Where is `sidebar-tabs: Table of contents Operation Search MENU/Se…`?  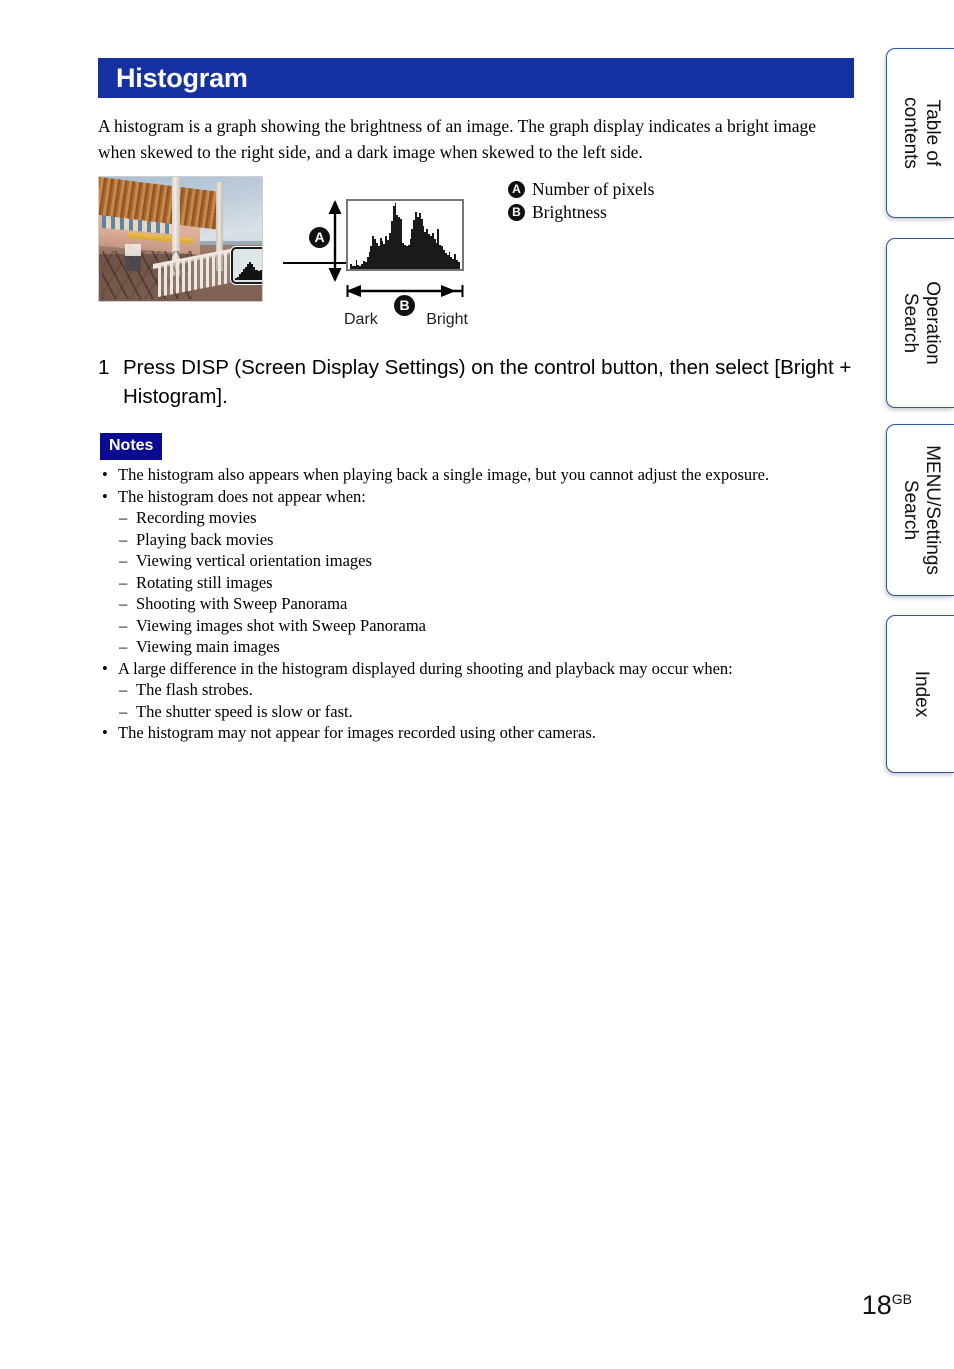
sidebar-tabs: Table of contents Operation Search MENU/Se… is located at coordinates (918, 684).